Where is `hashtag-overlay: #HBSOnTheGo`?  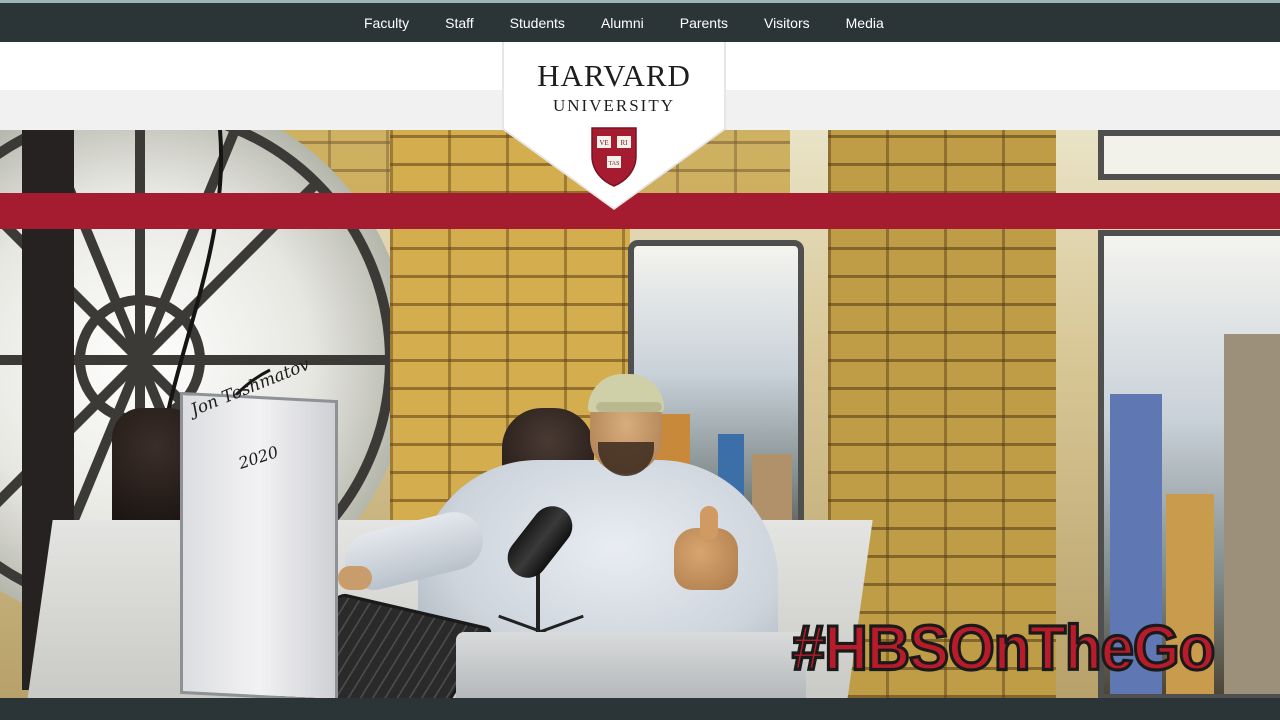 hashtag-overlay: #HBSOnTheGo is located at coordinates (1003, 648).